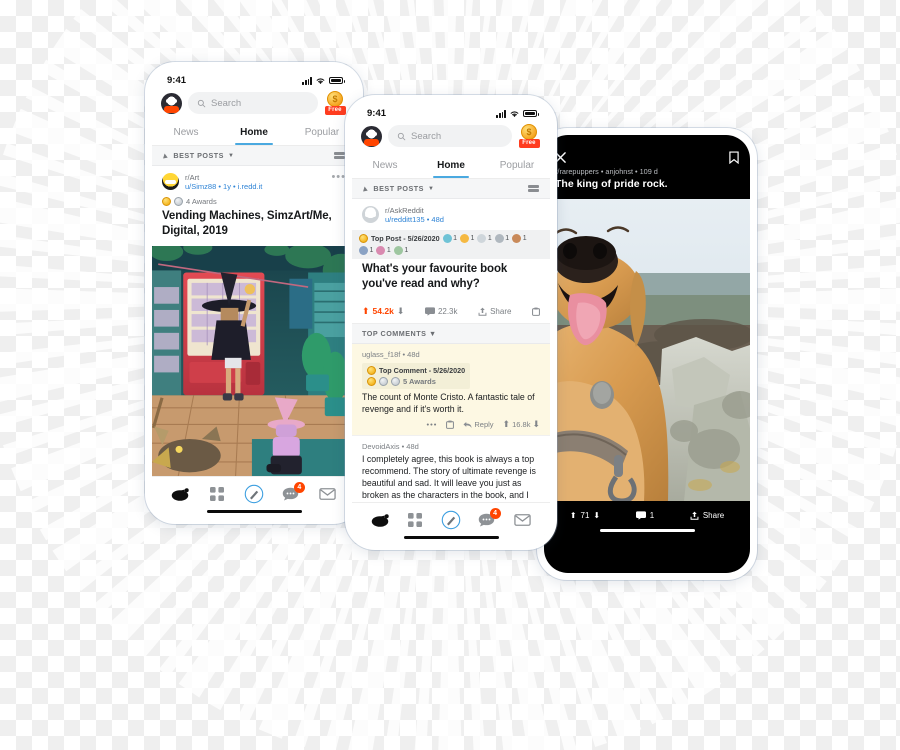  What do you see at coordinates (405, 238) in the screenshot?
I see `top-post-label: Top Post - 5/26/2020` at bounding box center [405, 238].